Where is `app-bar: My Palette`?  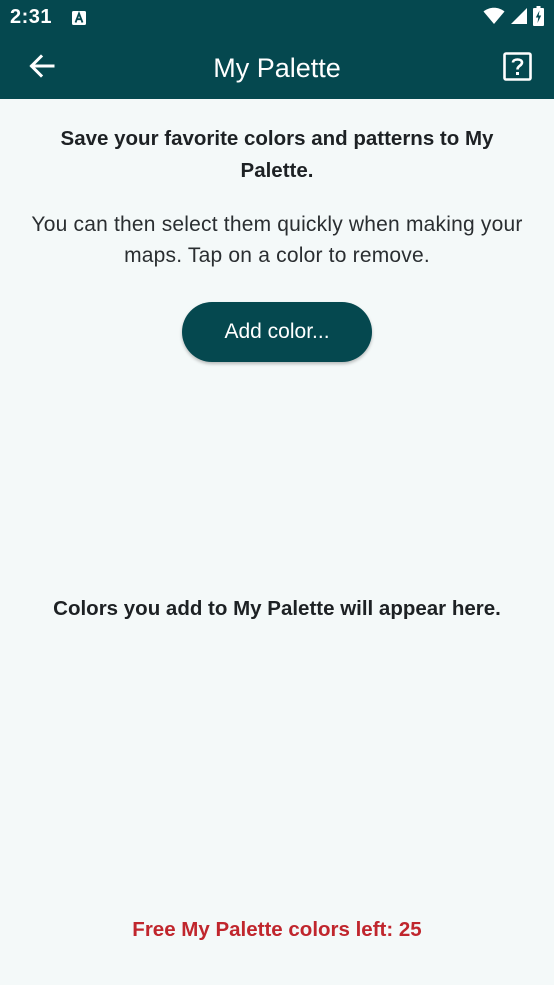
app-bar: My Palette is located at coordinates (277, 67).